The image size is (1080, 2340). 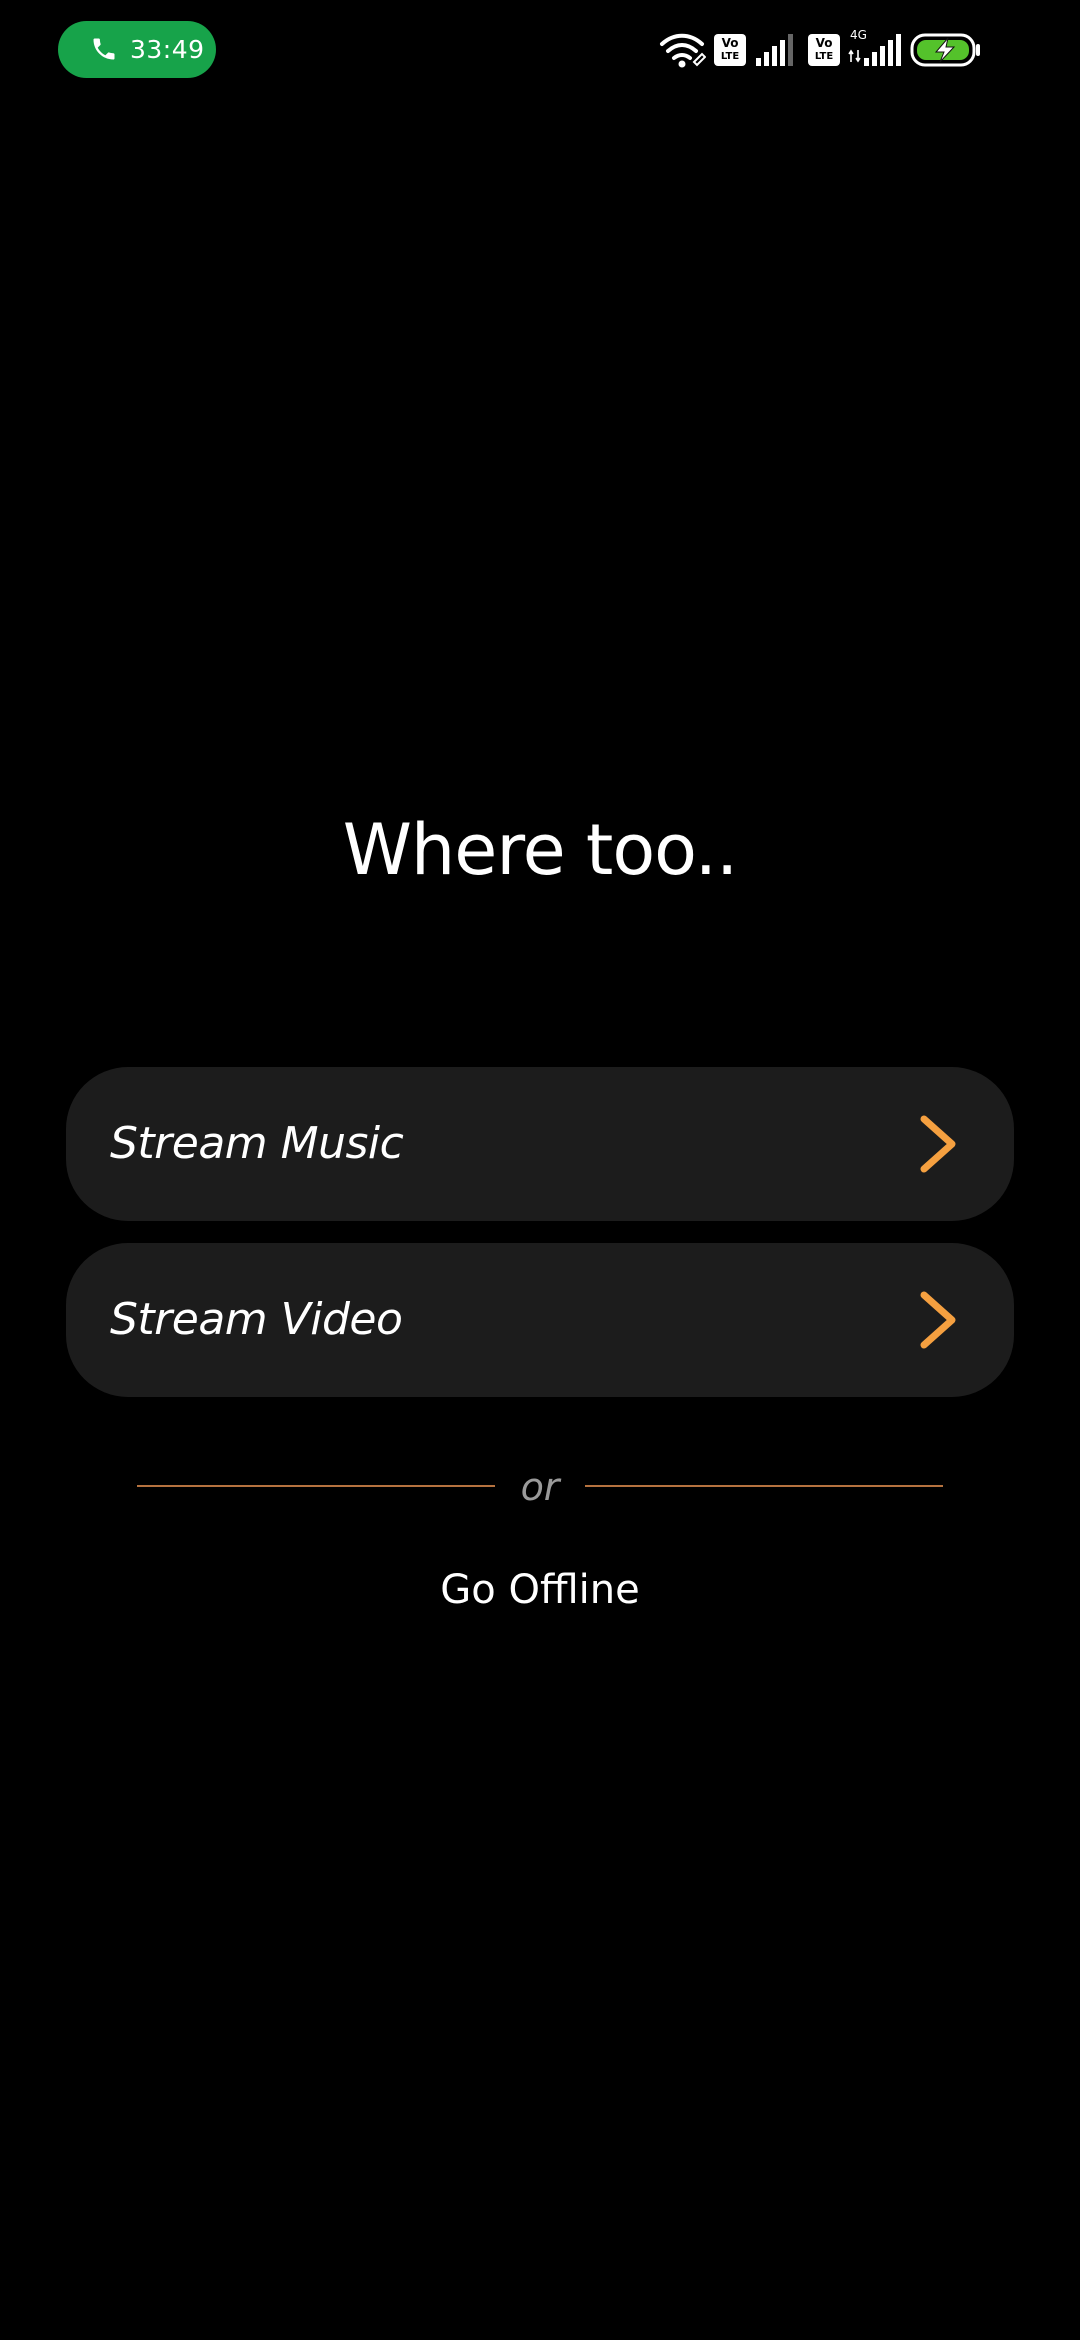 What do you see at coordinates (167, 49) in the screenshot?
I see `call-timer: 33:49` at bounding box center [167, 49].